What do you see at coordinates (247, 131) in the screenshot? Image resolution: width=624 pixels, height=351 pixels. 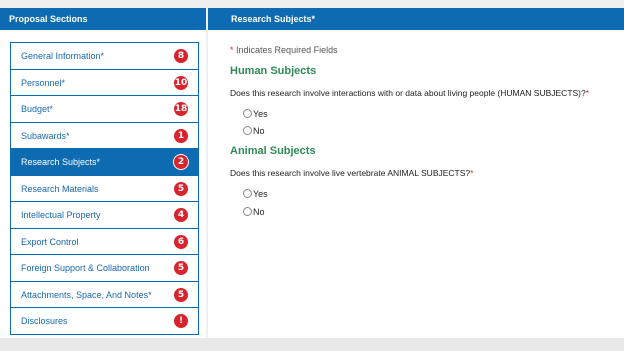 I see `human-subjects-no-radio` at bounding box center [247, 131].